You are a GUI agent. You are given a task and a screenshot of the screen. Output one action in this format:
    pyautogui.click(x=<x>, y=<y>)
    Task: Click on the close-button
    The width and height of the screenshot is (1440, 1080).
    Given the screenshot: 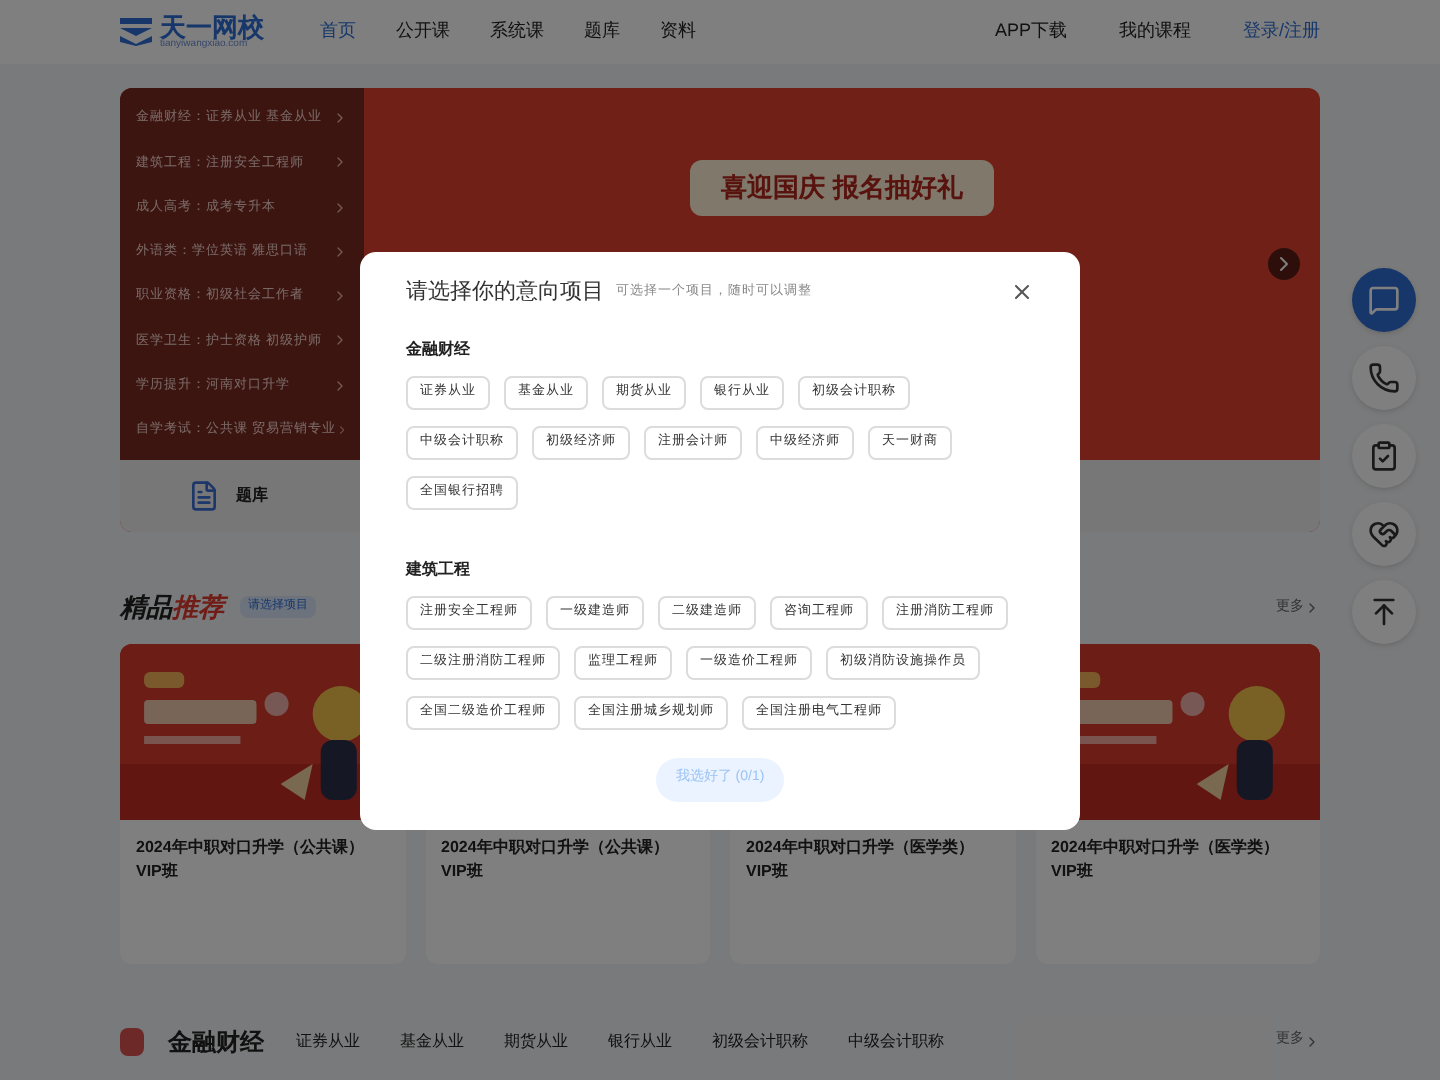 What is the action you would take?
    pyautogui.click(x=1022, y=292)
    